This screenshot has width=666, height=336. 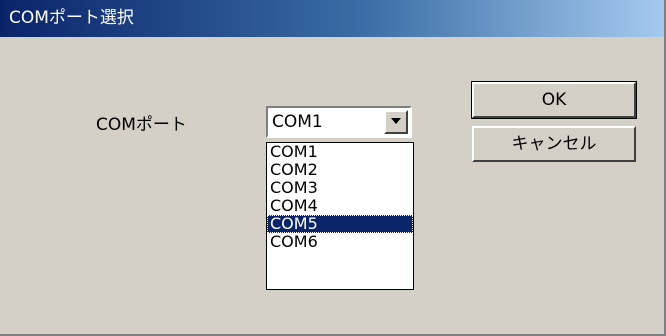 I want to click on com-port-dropdown-list: COM1 COM2 COM3 COM4 COM5 COM6, so click(x=340, y=216).